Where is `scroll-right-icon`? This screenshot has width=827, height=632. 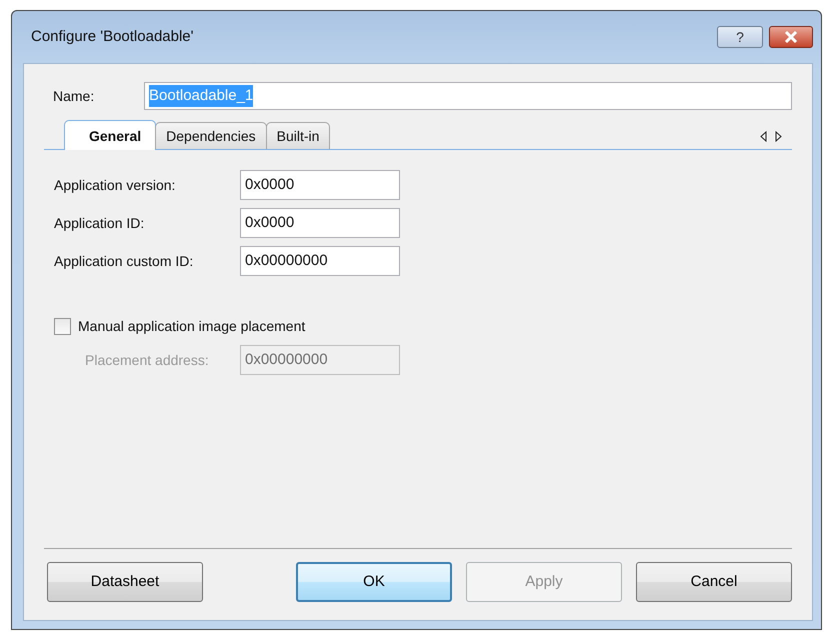
scroll-right-icon is located at coordinates (778, 136).